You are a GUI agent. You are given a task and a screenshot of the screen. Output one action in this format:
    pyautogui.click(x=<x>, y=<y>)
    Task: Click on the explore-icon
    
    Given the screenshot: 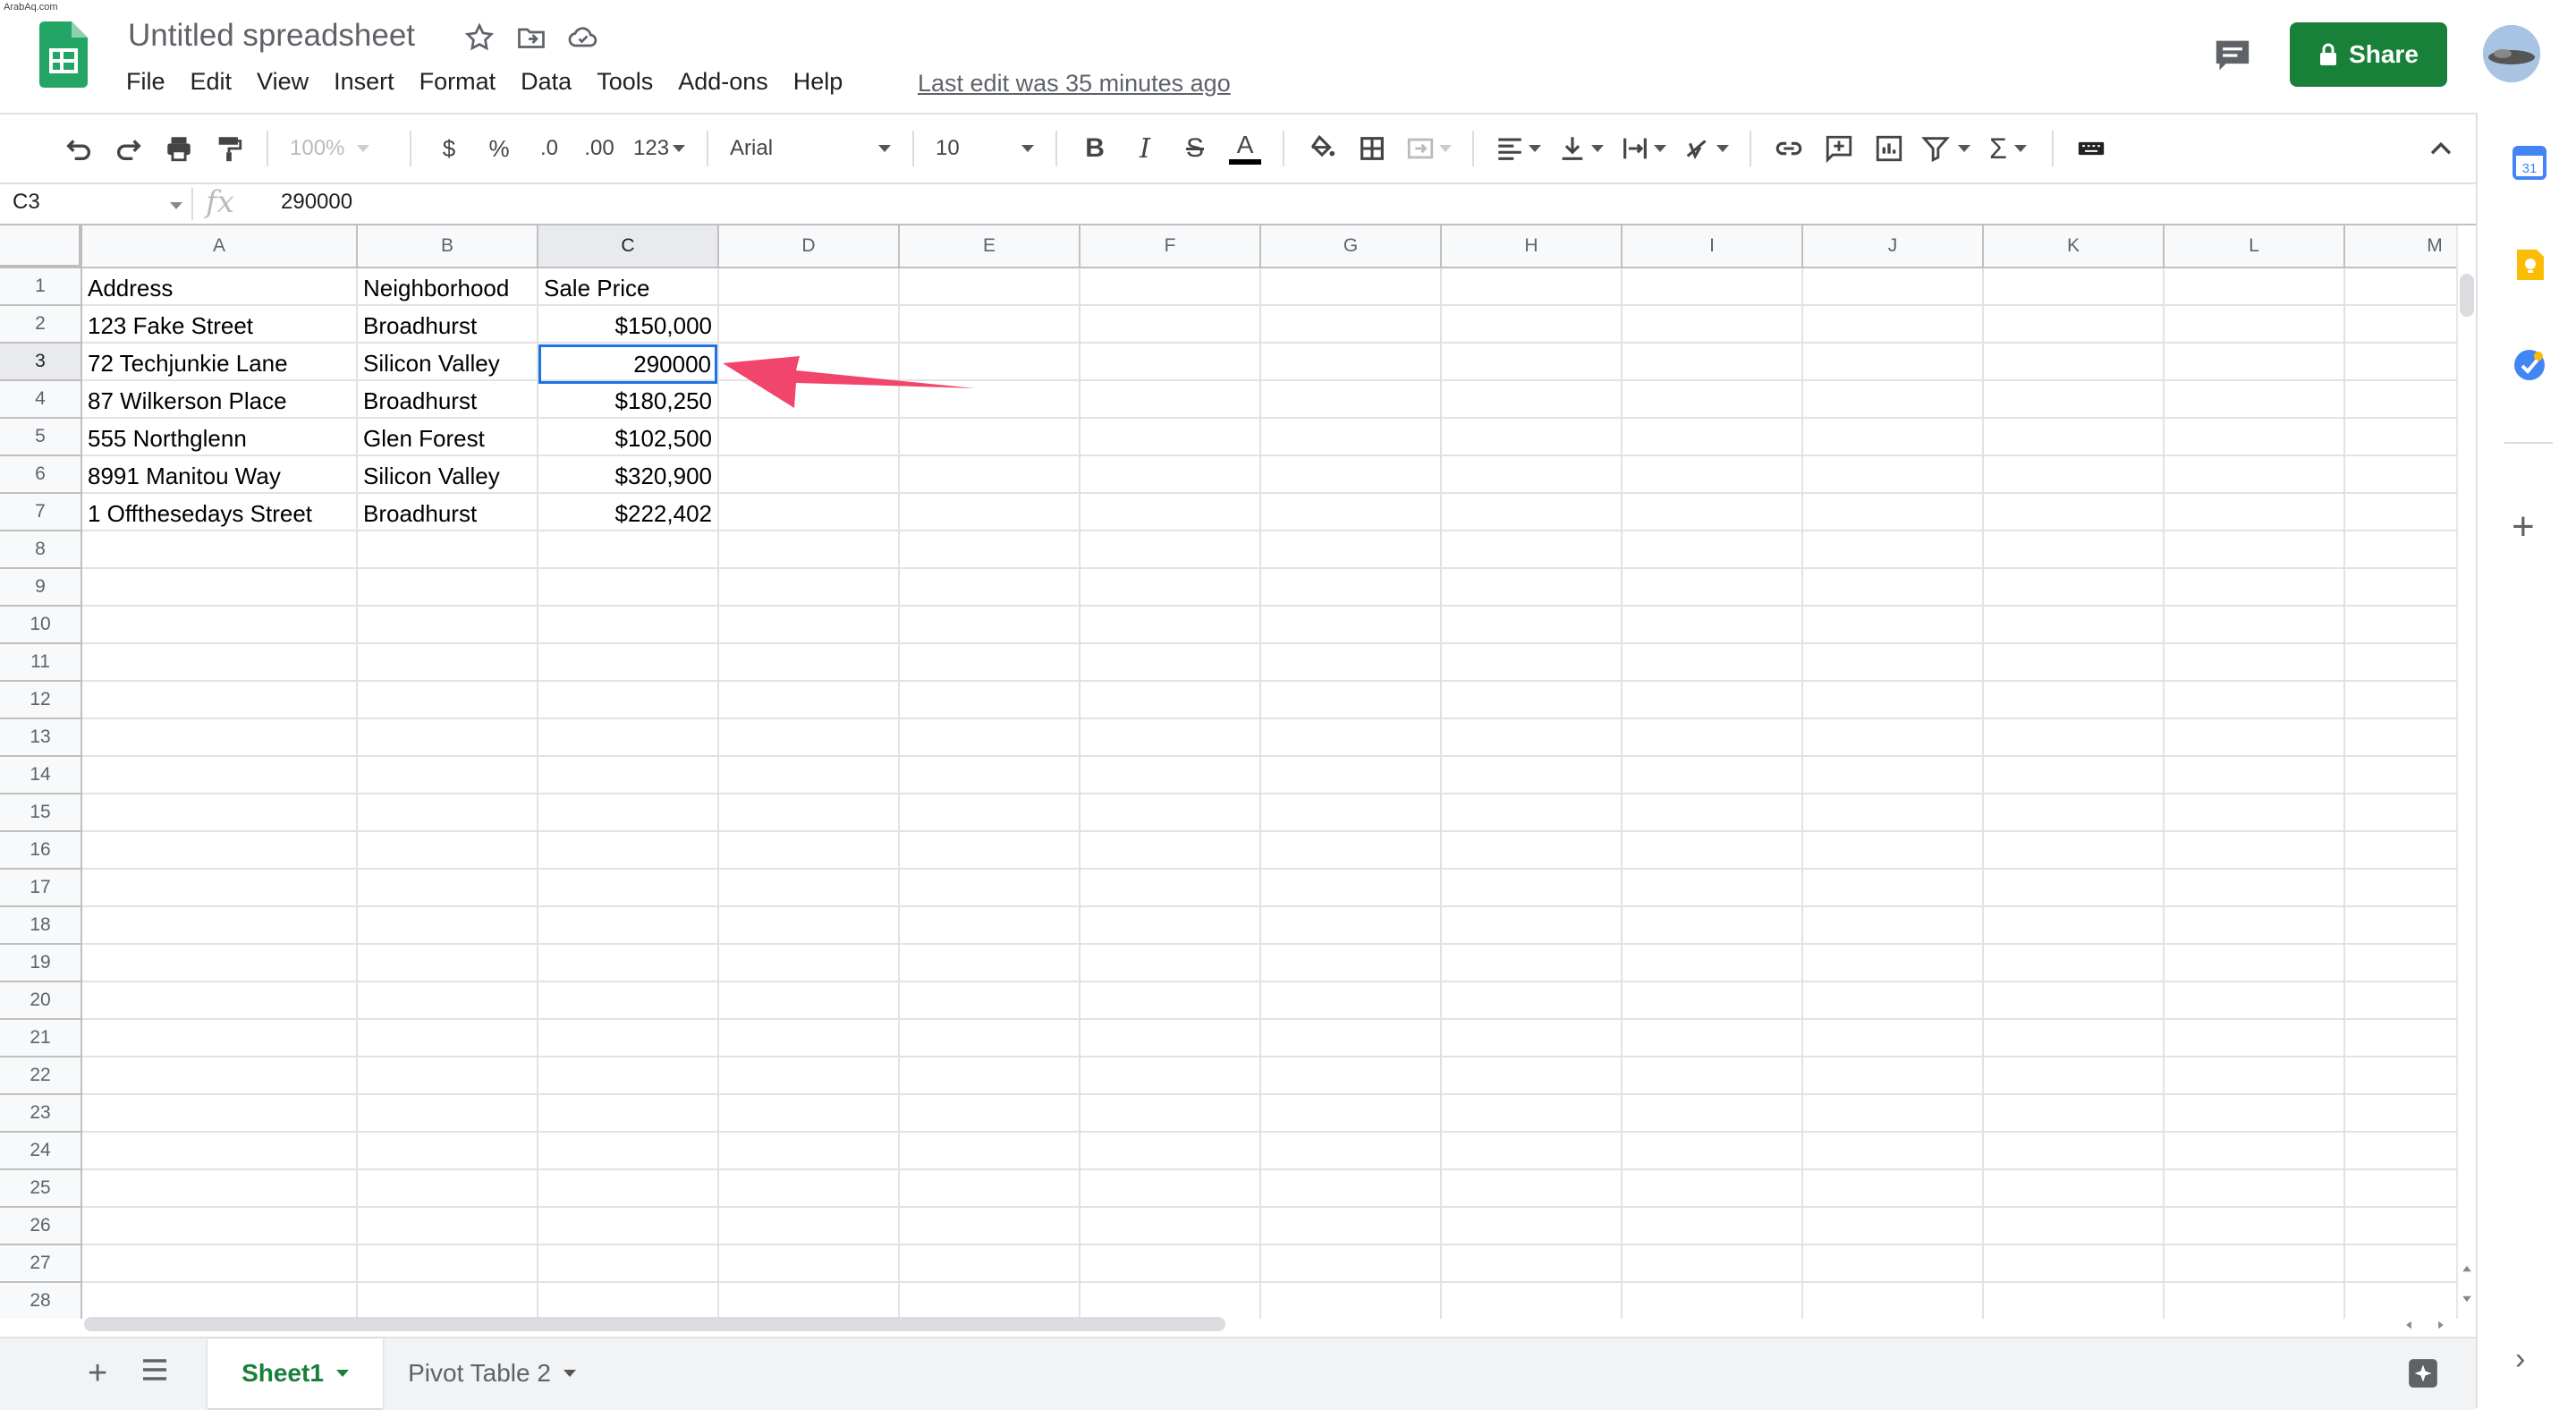 What is the action you would take?
    pyautogui.click(x=2423, y=1373)
    